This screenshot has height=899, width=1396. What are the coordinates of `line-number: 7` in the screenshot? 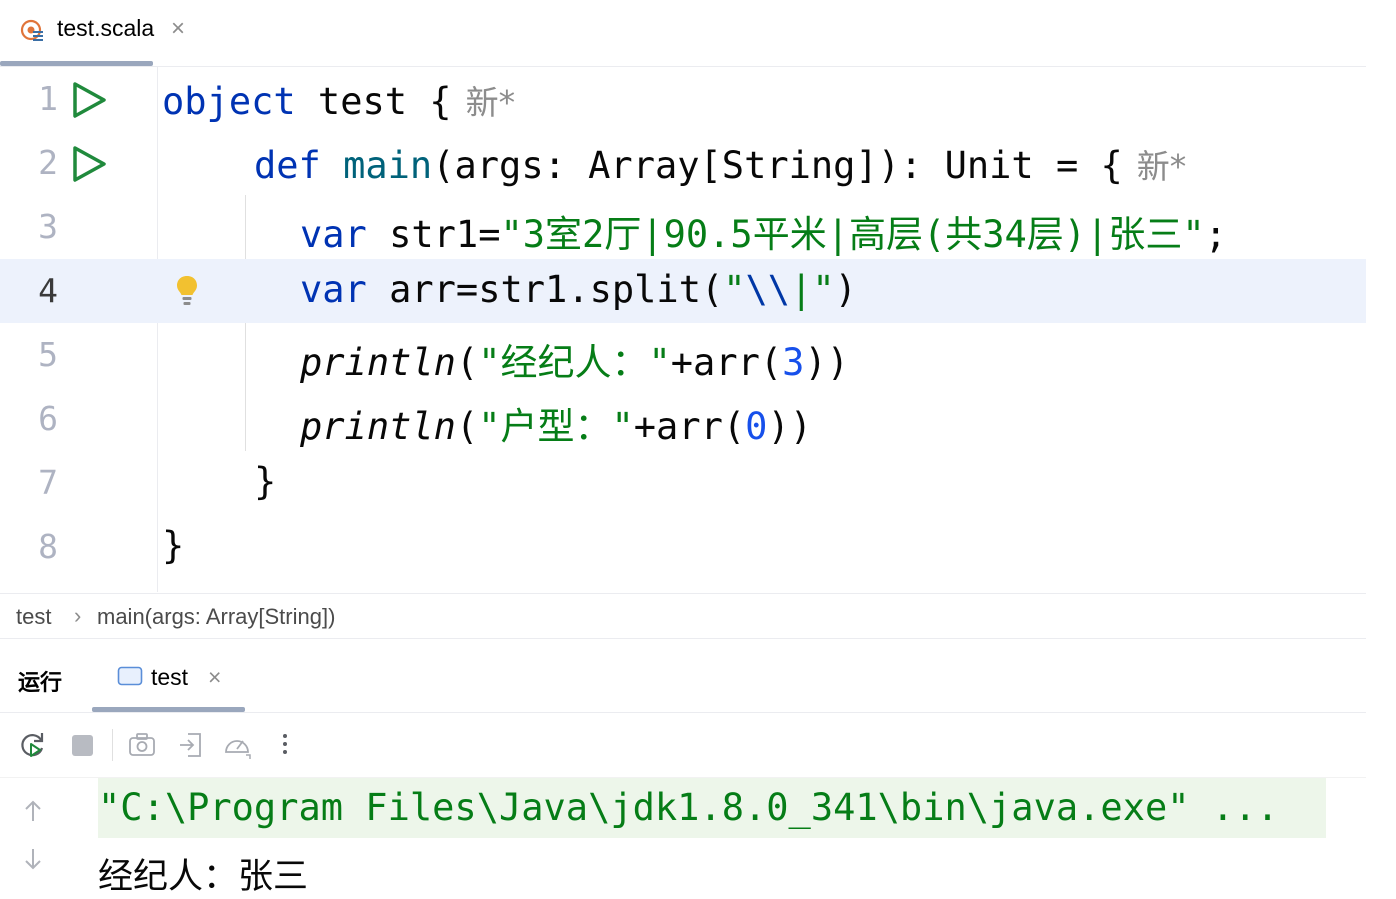 It's located at (48, 482).